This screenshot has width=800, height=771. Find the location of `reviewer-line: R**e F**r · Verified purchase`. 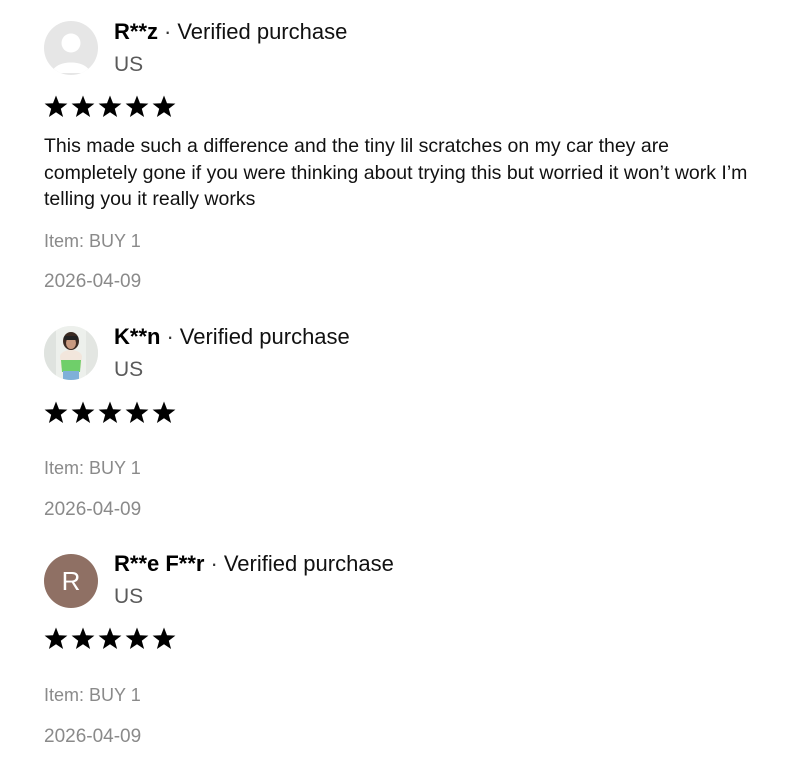

reviewer-line: R**e F**r · Verified purchase is located at coordinates (254, 564).